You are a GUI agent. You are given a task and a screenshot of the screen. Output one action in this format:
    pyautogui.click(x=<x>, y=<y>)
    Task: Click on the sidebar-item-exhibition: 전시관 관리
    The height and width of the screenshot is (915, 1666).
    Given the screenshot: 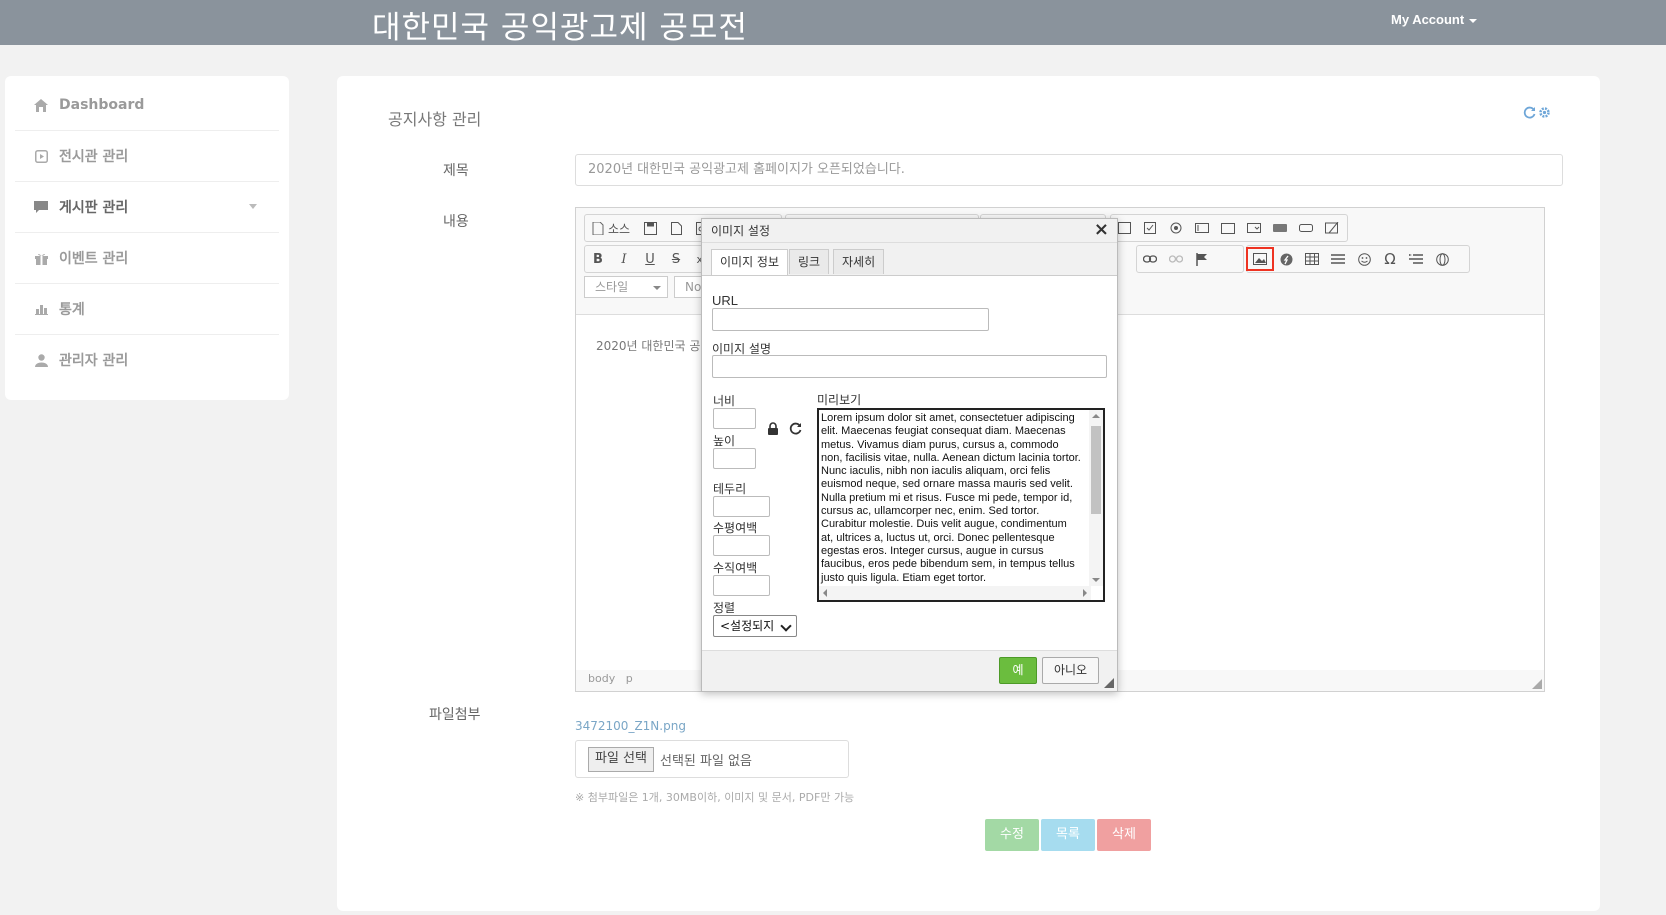 What is the action you would take?
    pyautogui.click(x=147, y=156)
    